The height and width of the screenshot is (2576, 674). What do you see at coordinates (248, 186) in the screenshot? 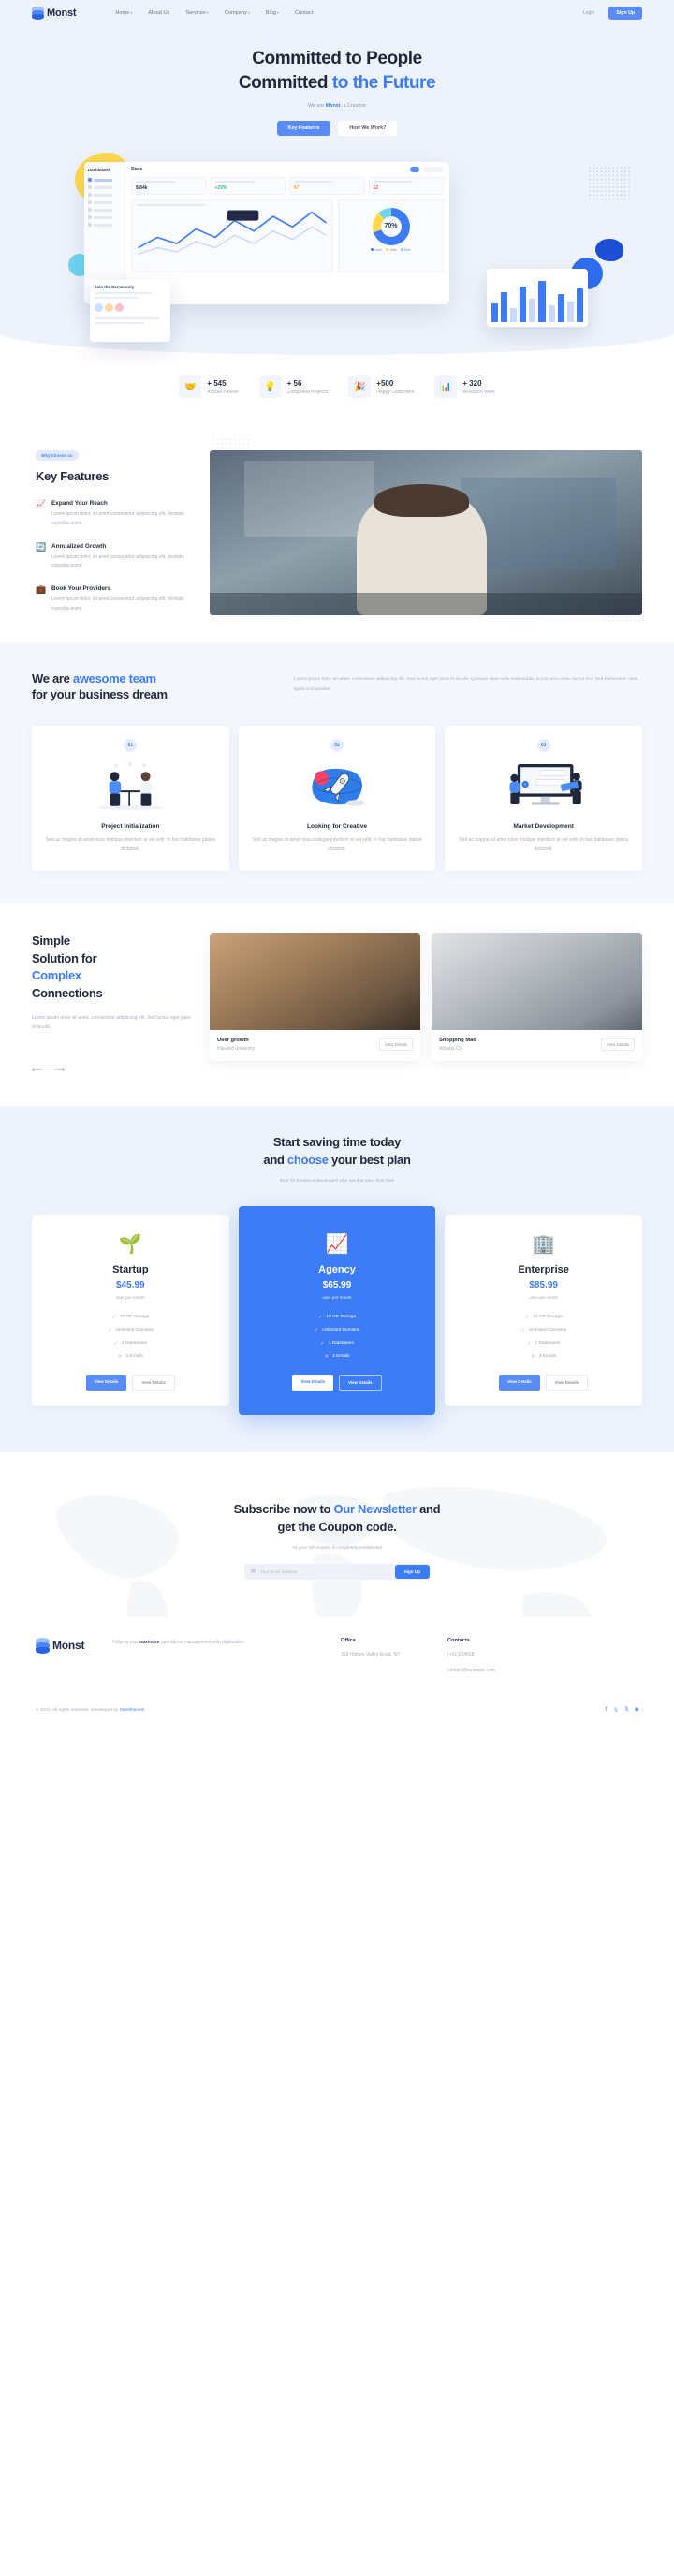
I see `dashboard-kpi-card: +29%` at bounding box center [248, 186].